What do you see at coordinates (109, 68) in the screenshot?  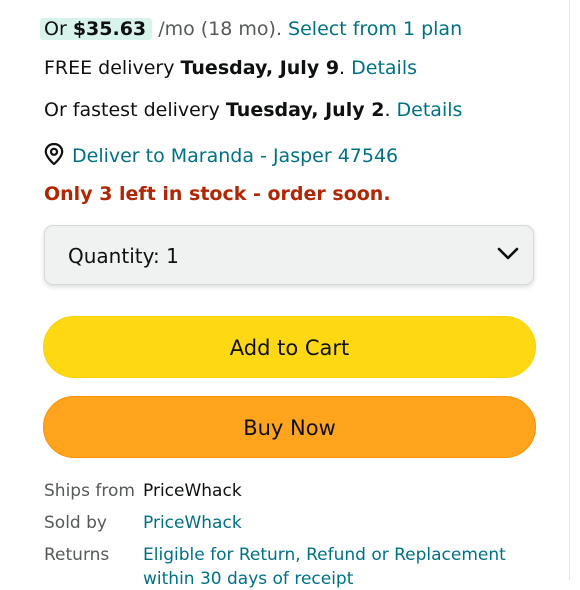 I see `free-delivery-prefix: FREE delivery` at bounding box center [109, 68].